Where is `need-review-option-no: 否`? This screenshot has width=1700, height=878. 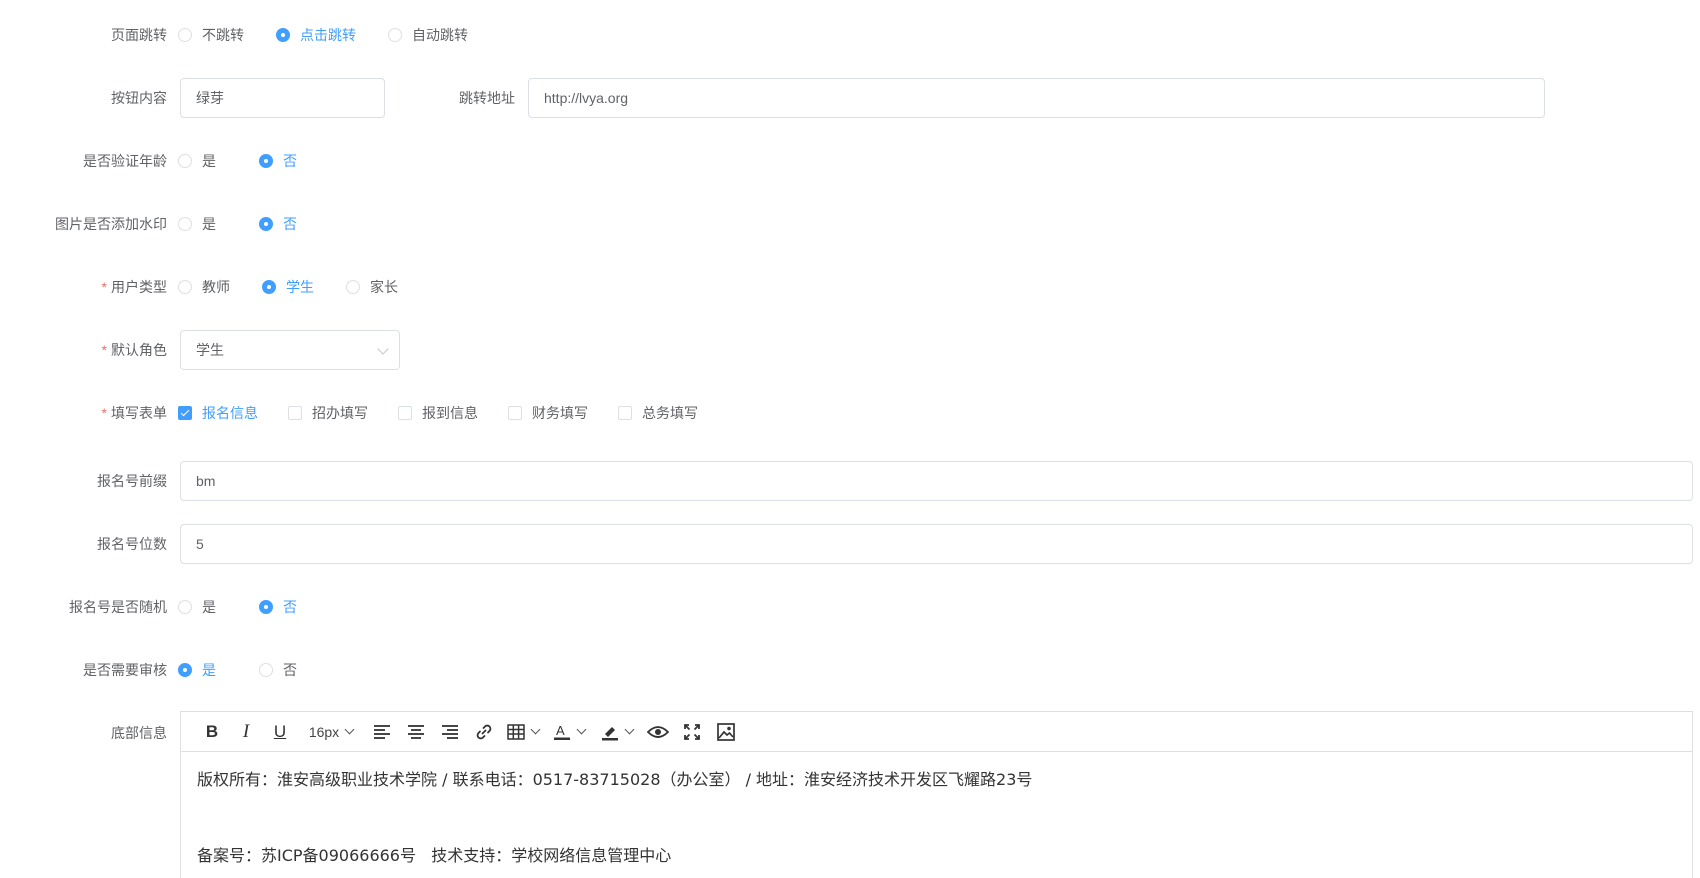 need-review-option-no: 否 is located at coordinates (278, 670).